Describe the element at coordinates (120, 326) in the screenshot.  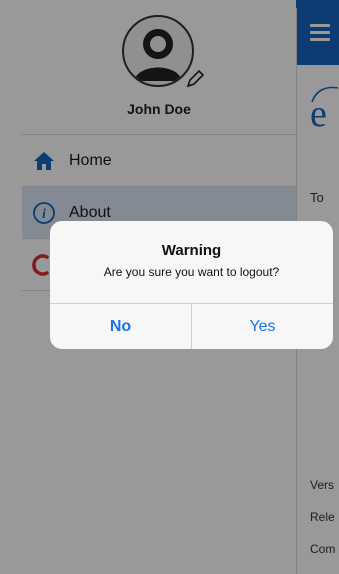
I see `no-button: No` at that location.